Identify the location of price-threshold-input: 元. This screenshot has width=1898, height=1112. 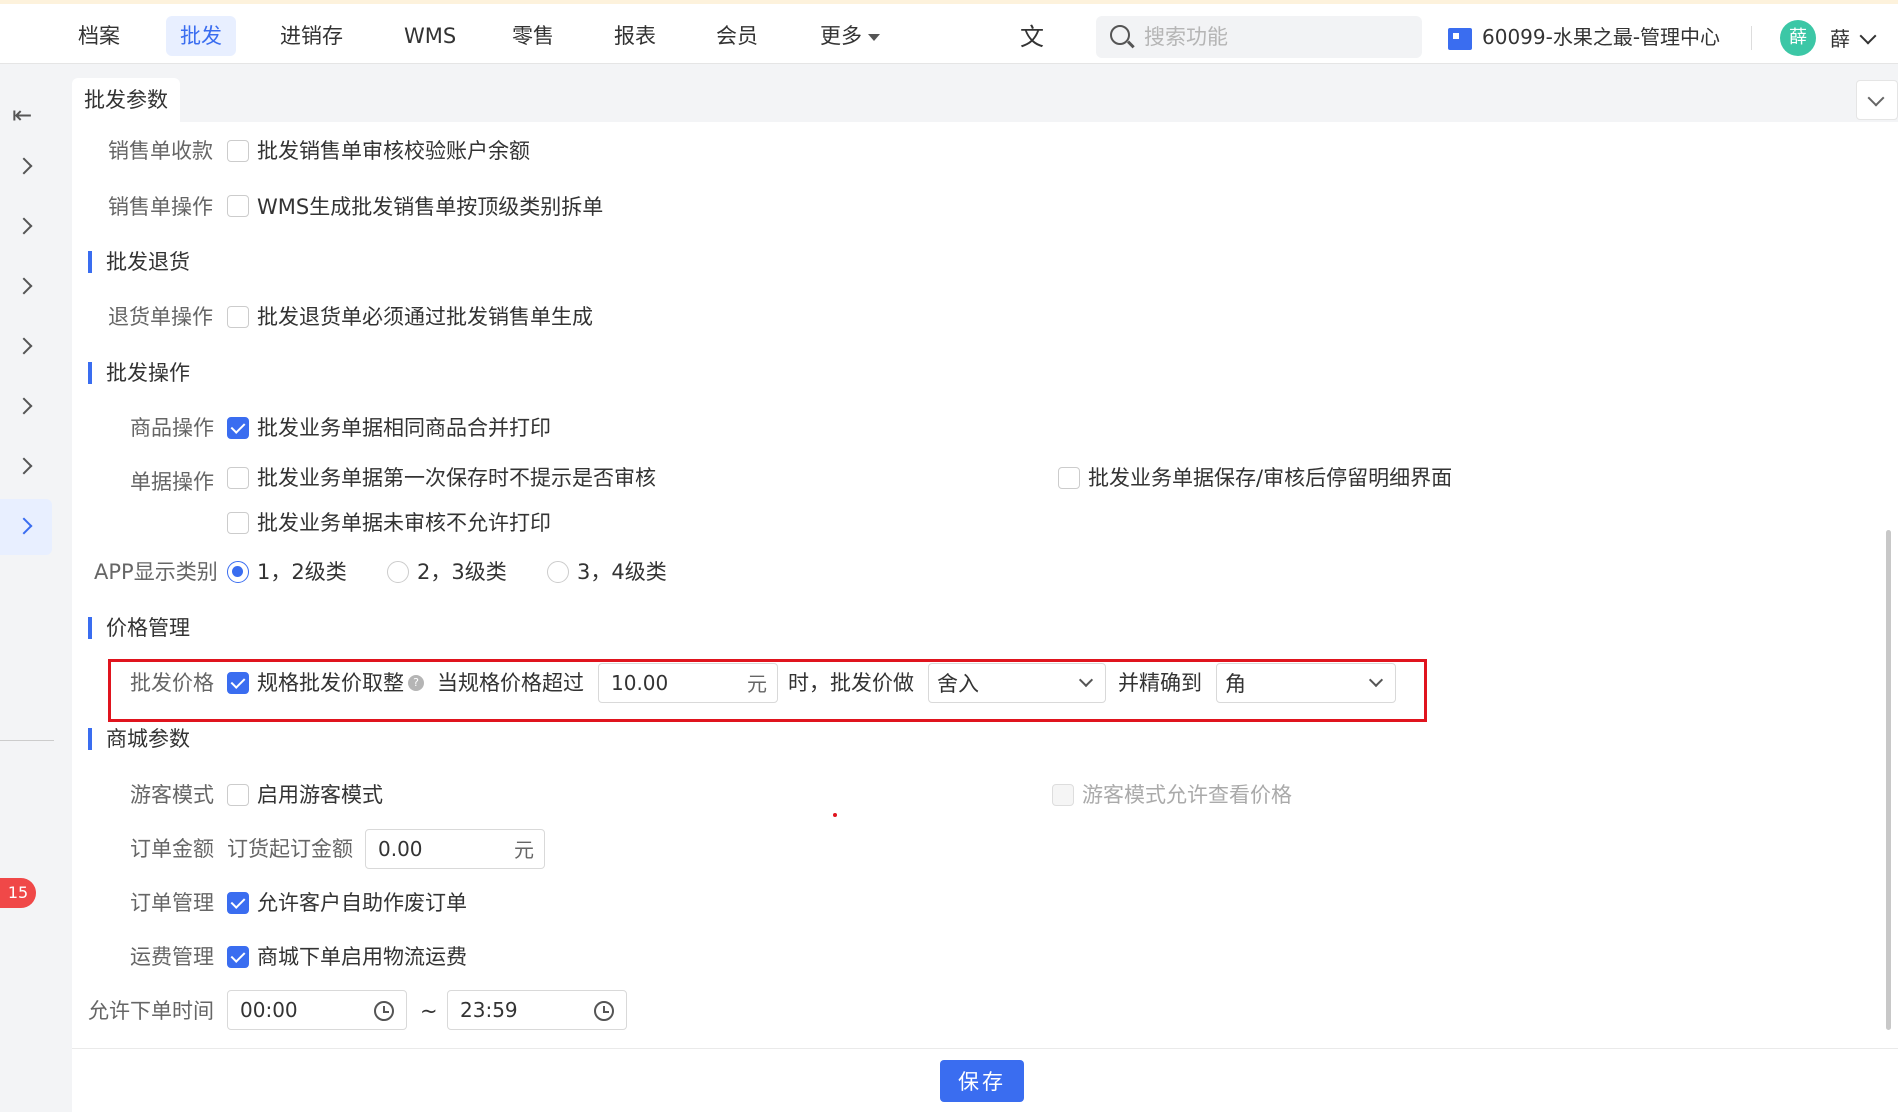
(688, 683).